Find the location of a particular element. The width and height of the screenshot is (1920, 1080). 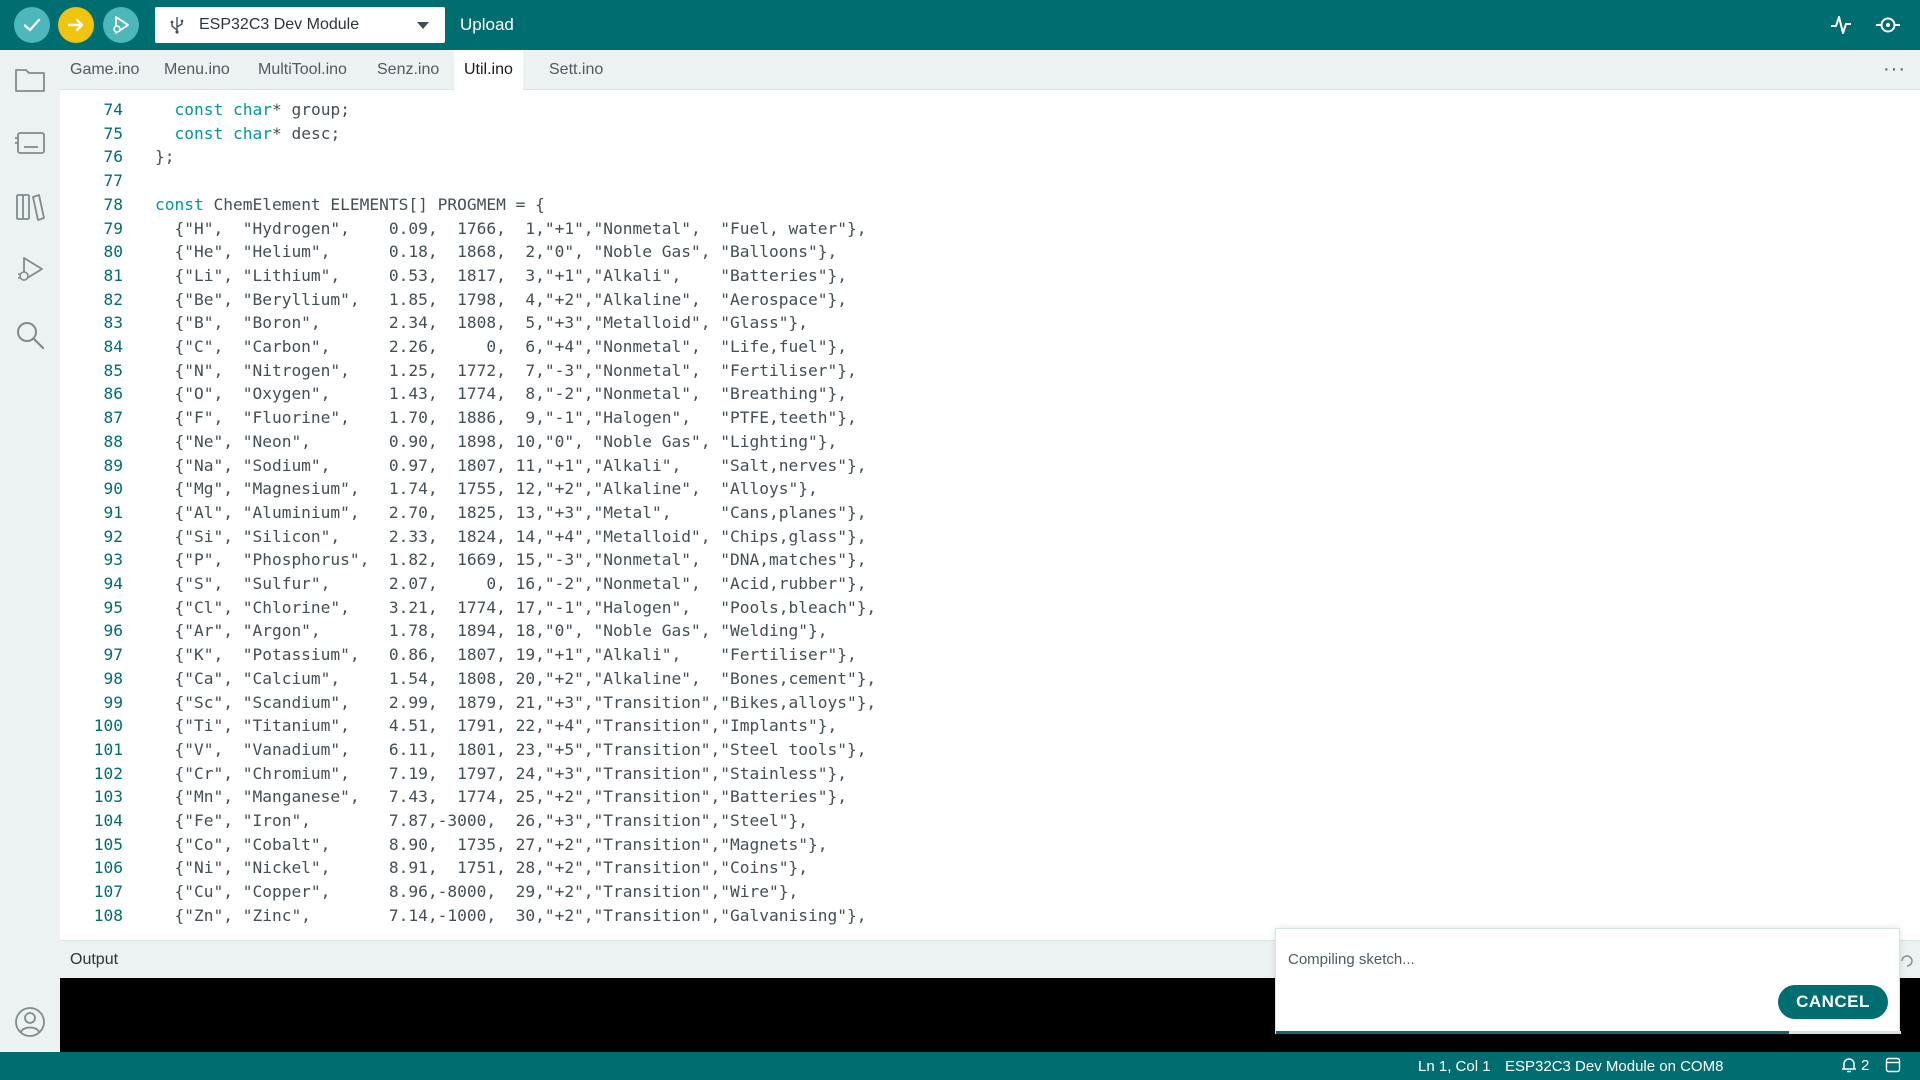

line-number: 106 is located at coordinates (108, 868).